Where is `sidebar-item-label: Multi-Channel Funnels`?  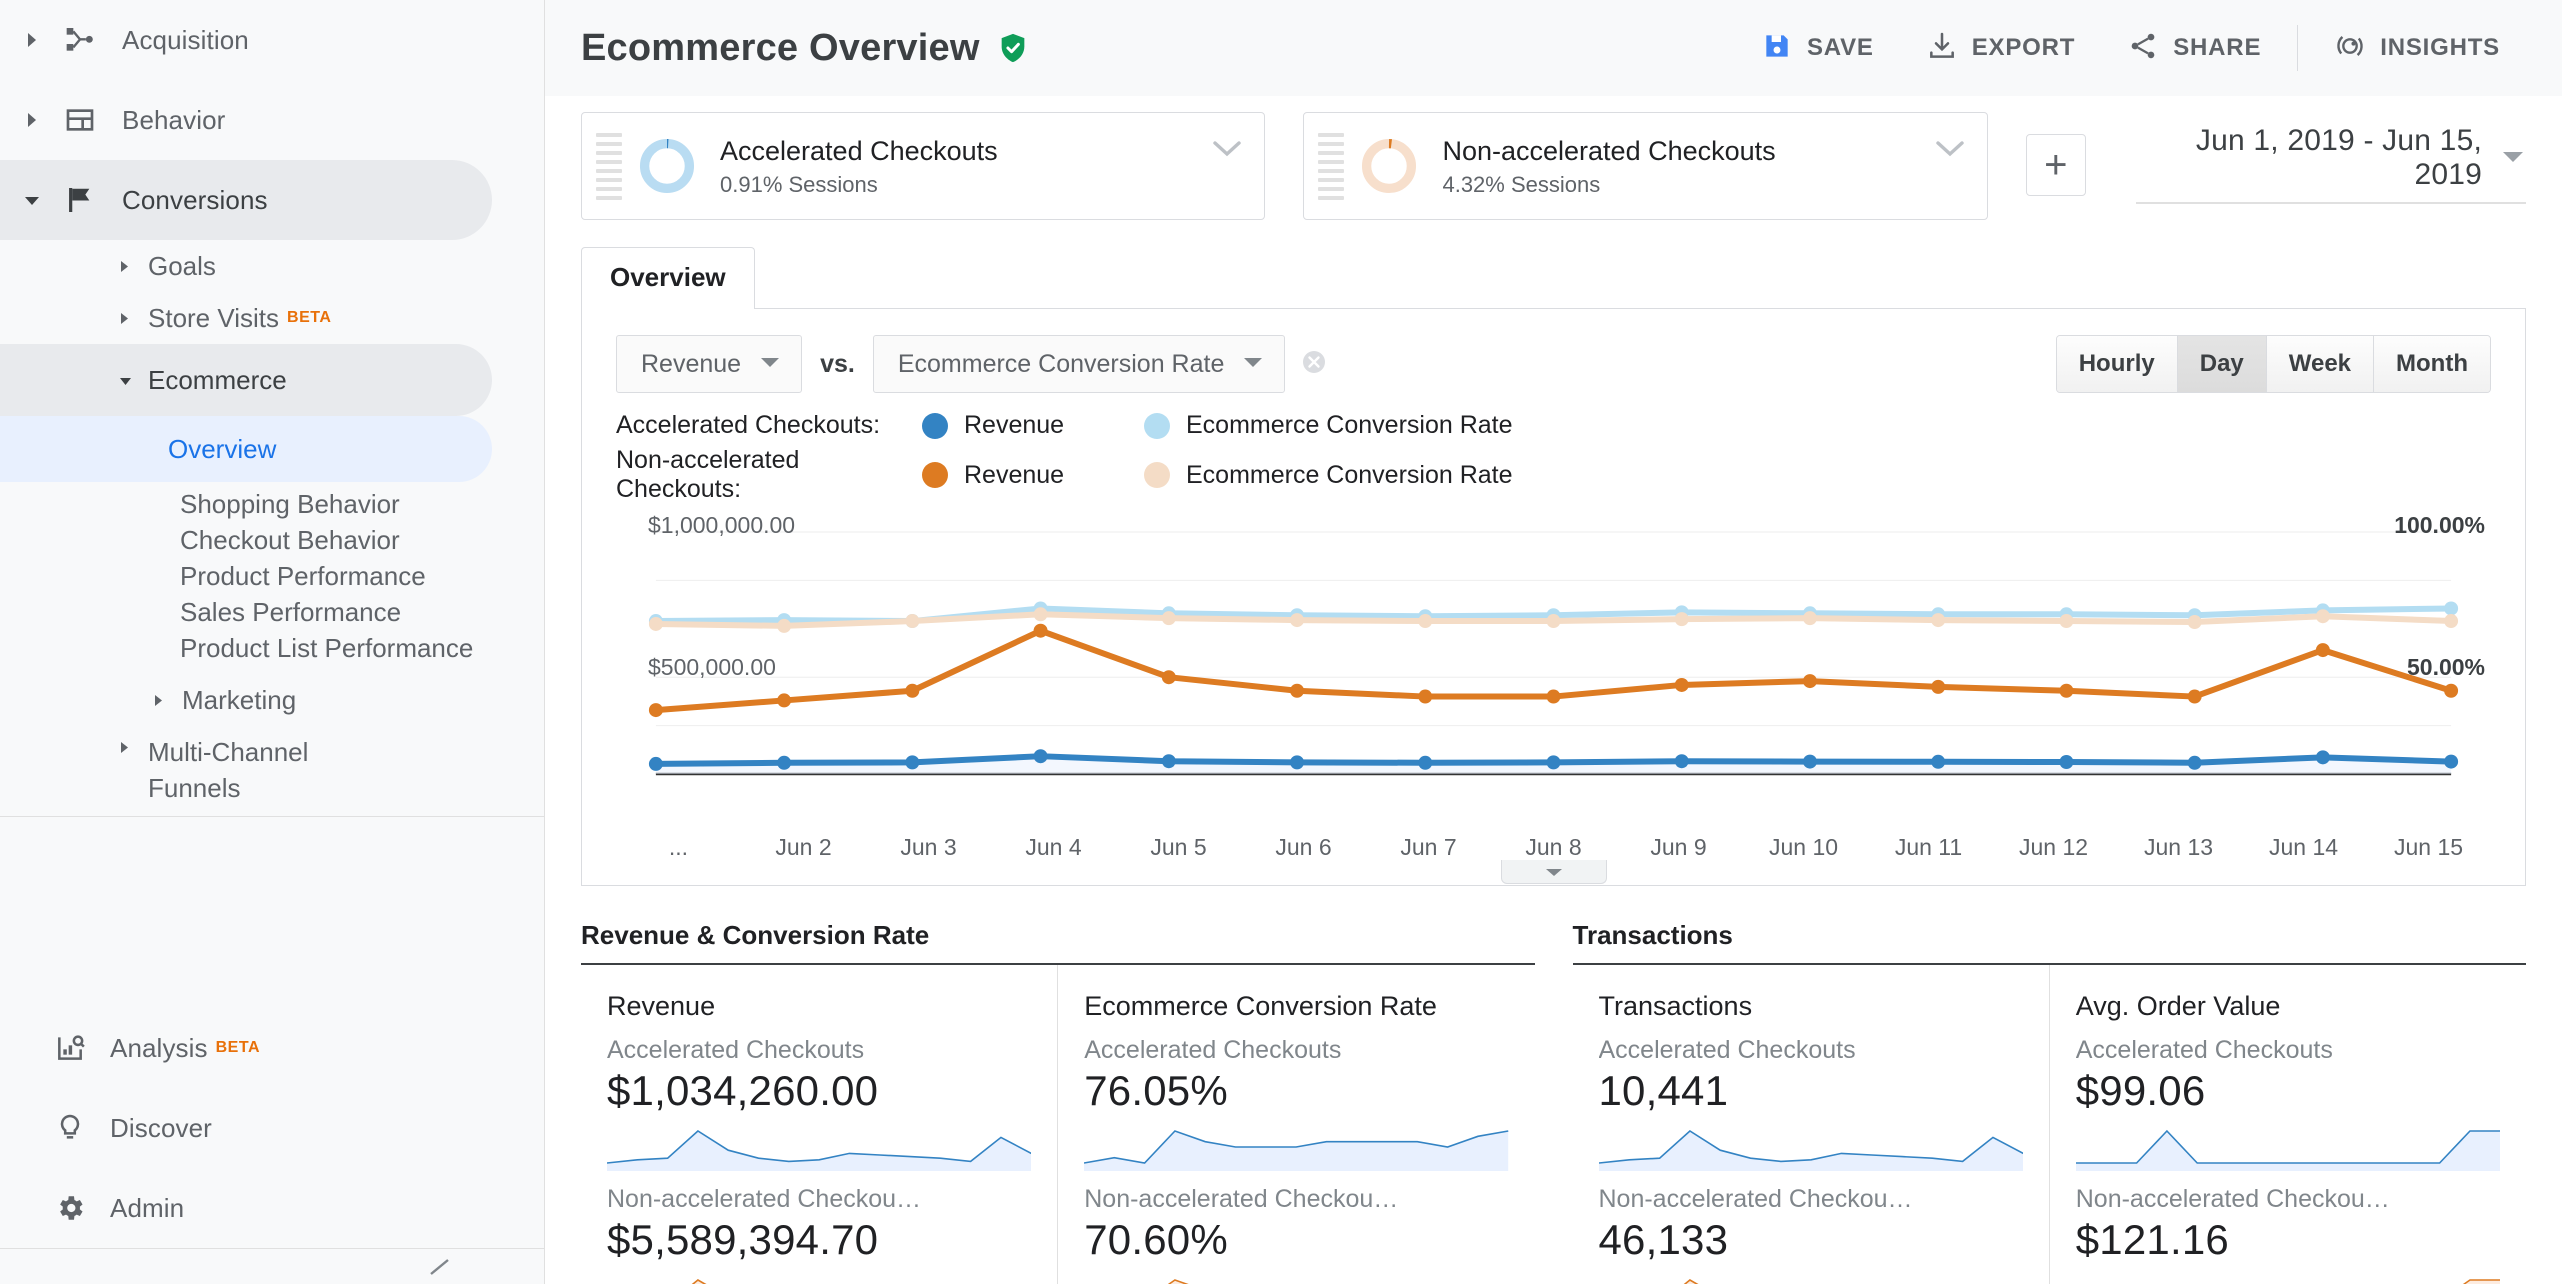 sidebar-item-label: Multi-Channel Funnels is located at coordinates (228, 770).